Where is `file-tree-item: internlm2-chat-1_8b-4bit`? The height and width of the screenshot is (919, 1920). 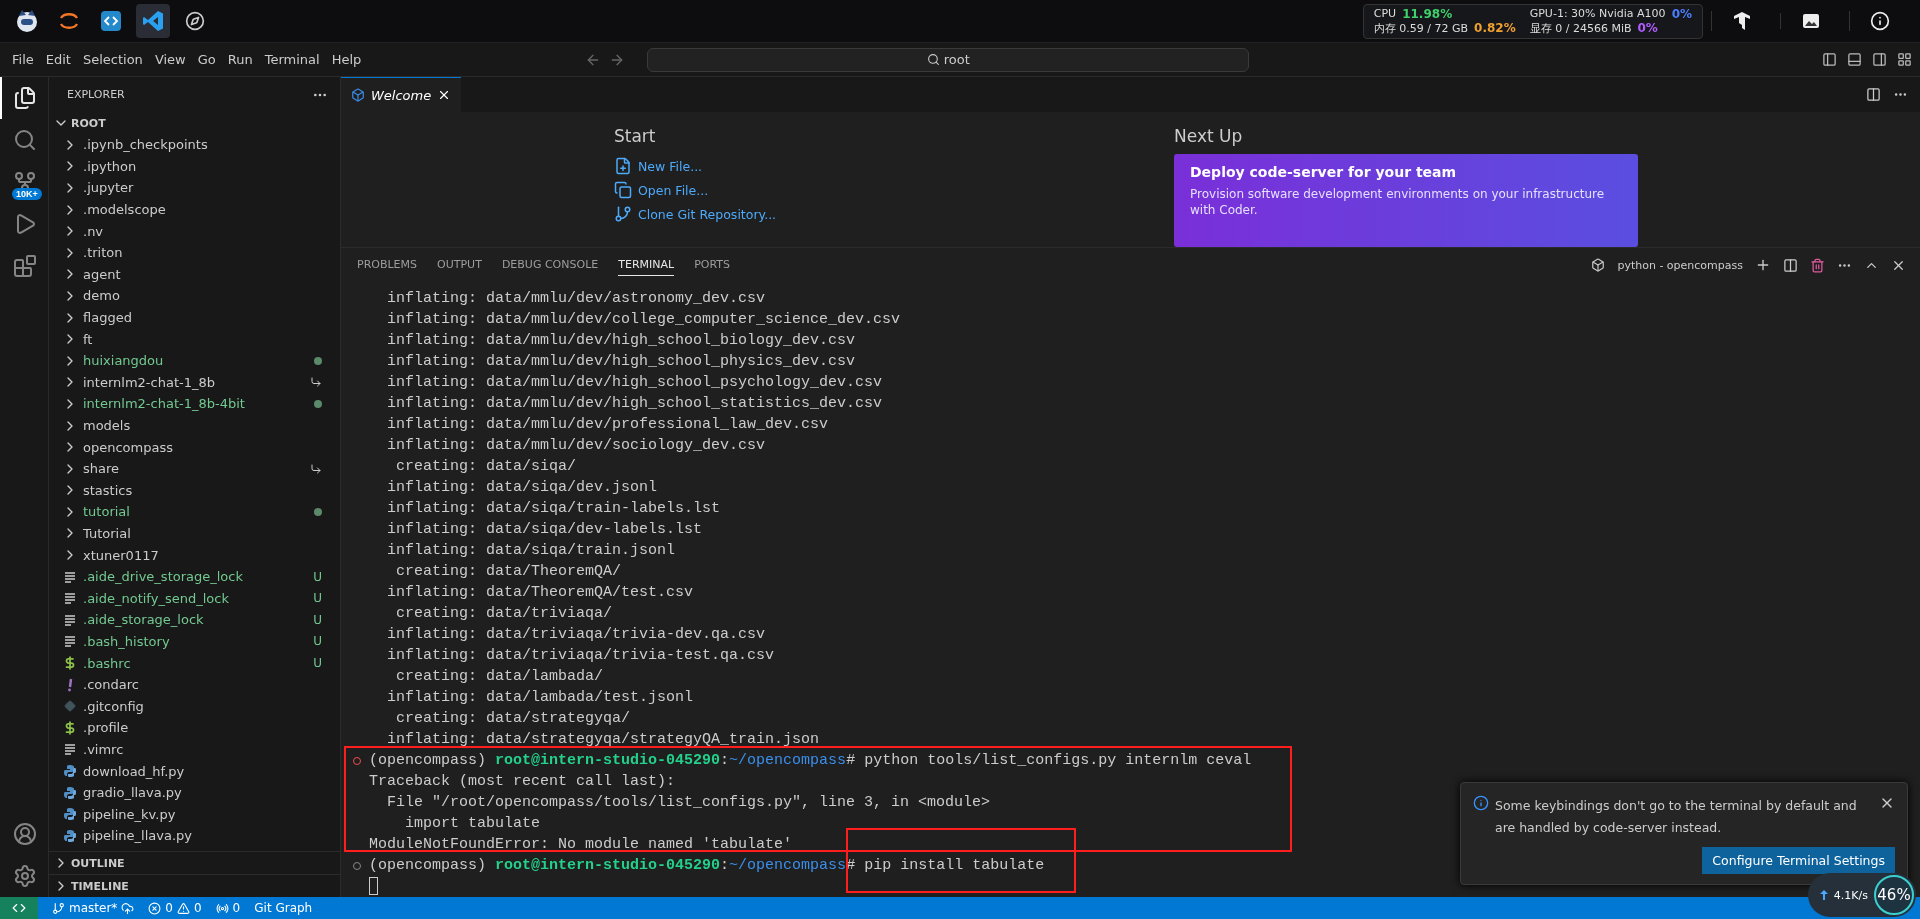 file-tree-item: internlm2-chat-1_8b-4bit is located at coordinates (196, 404).